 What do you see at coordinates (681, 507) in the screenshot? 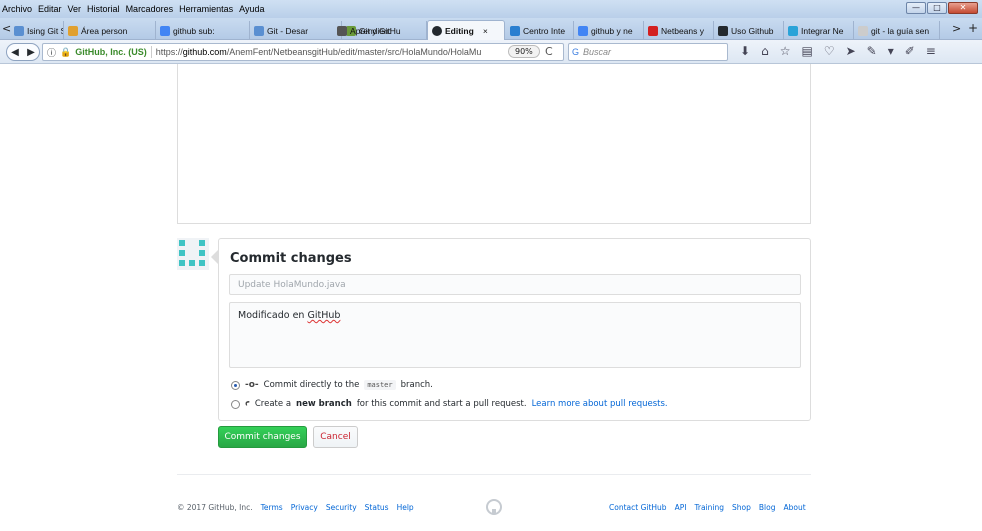
I see `footer-link-api: API` at bounding box center [681, 507].